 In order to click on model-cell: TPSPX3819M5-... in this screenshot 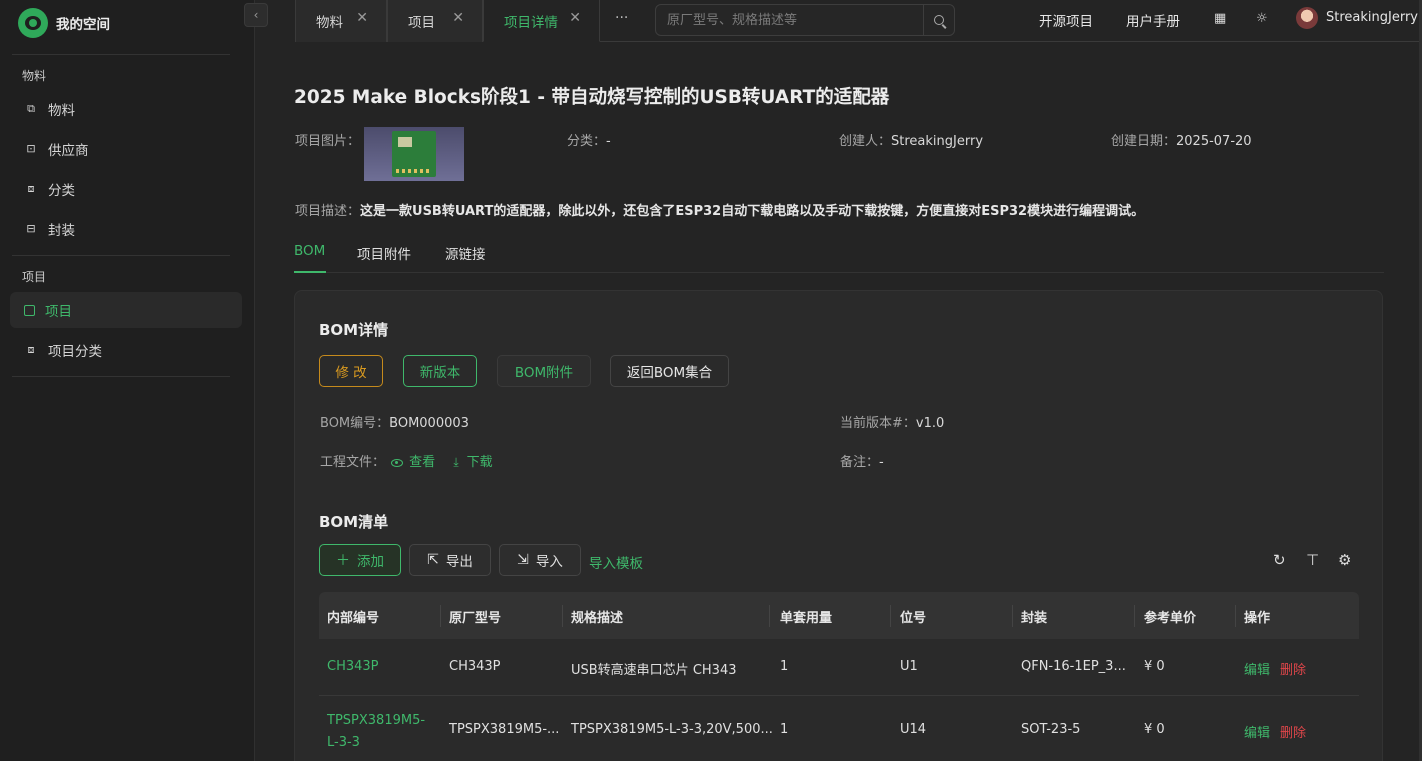, I will do `click(504, 729)`.